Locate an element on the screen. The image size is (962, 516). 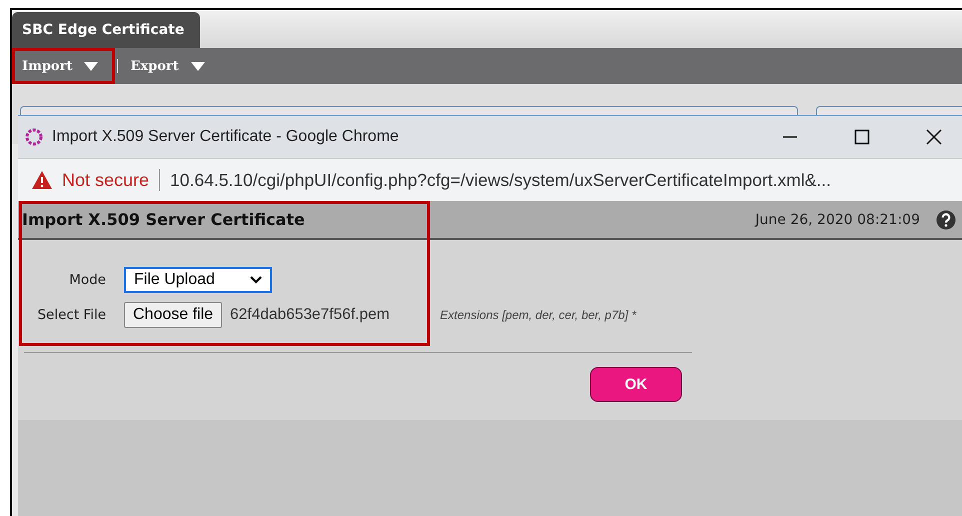
warning-icon is located at coordinates (42, 180).